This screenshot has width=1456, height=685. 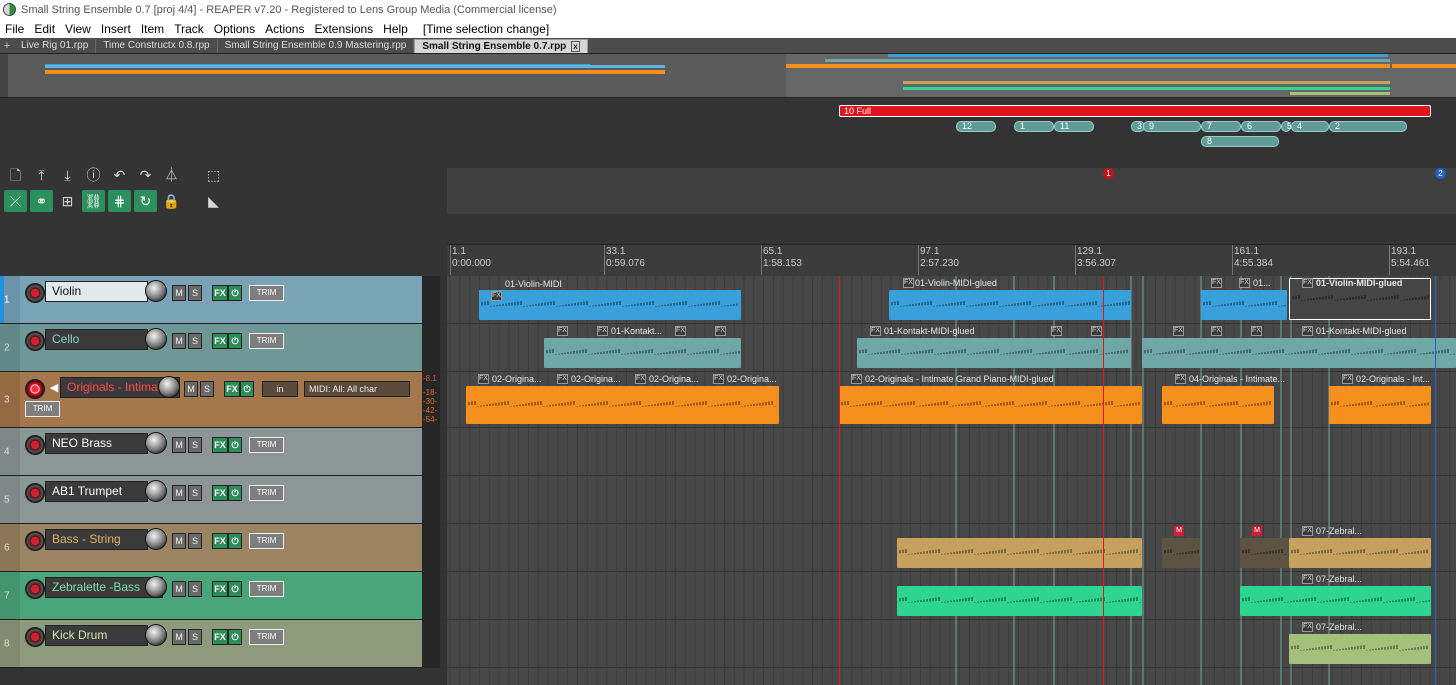 I want to click on new-file-icon: 🗋, so click(x=15, y=175).